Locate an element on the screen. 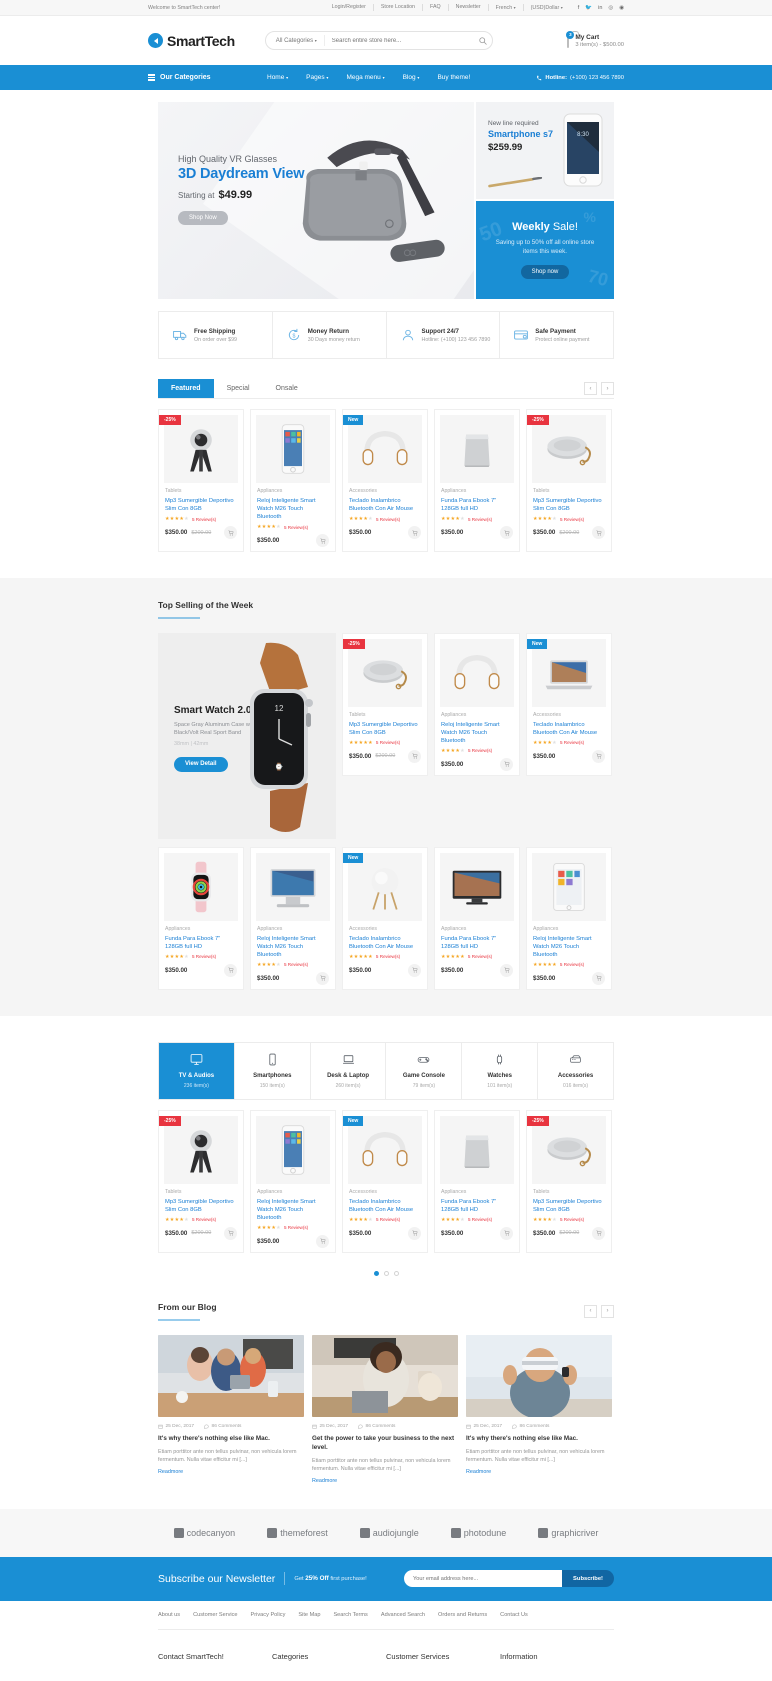  footer-link: Contact Us is located at coordinates (514, 1615).